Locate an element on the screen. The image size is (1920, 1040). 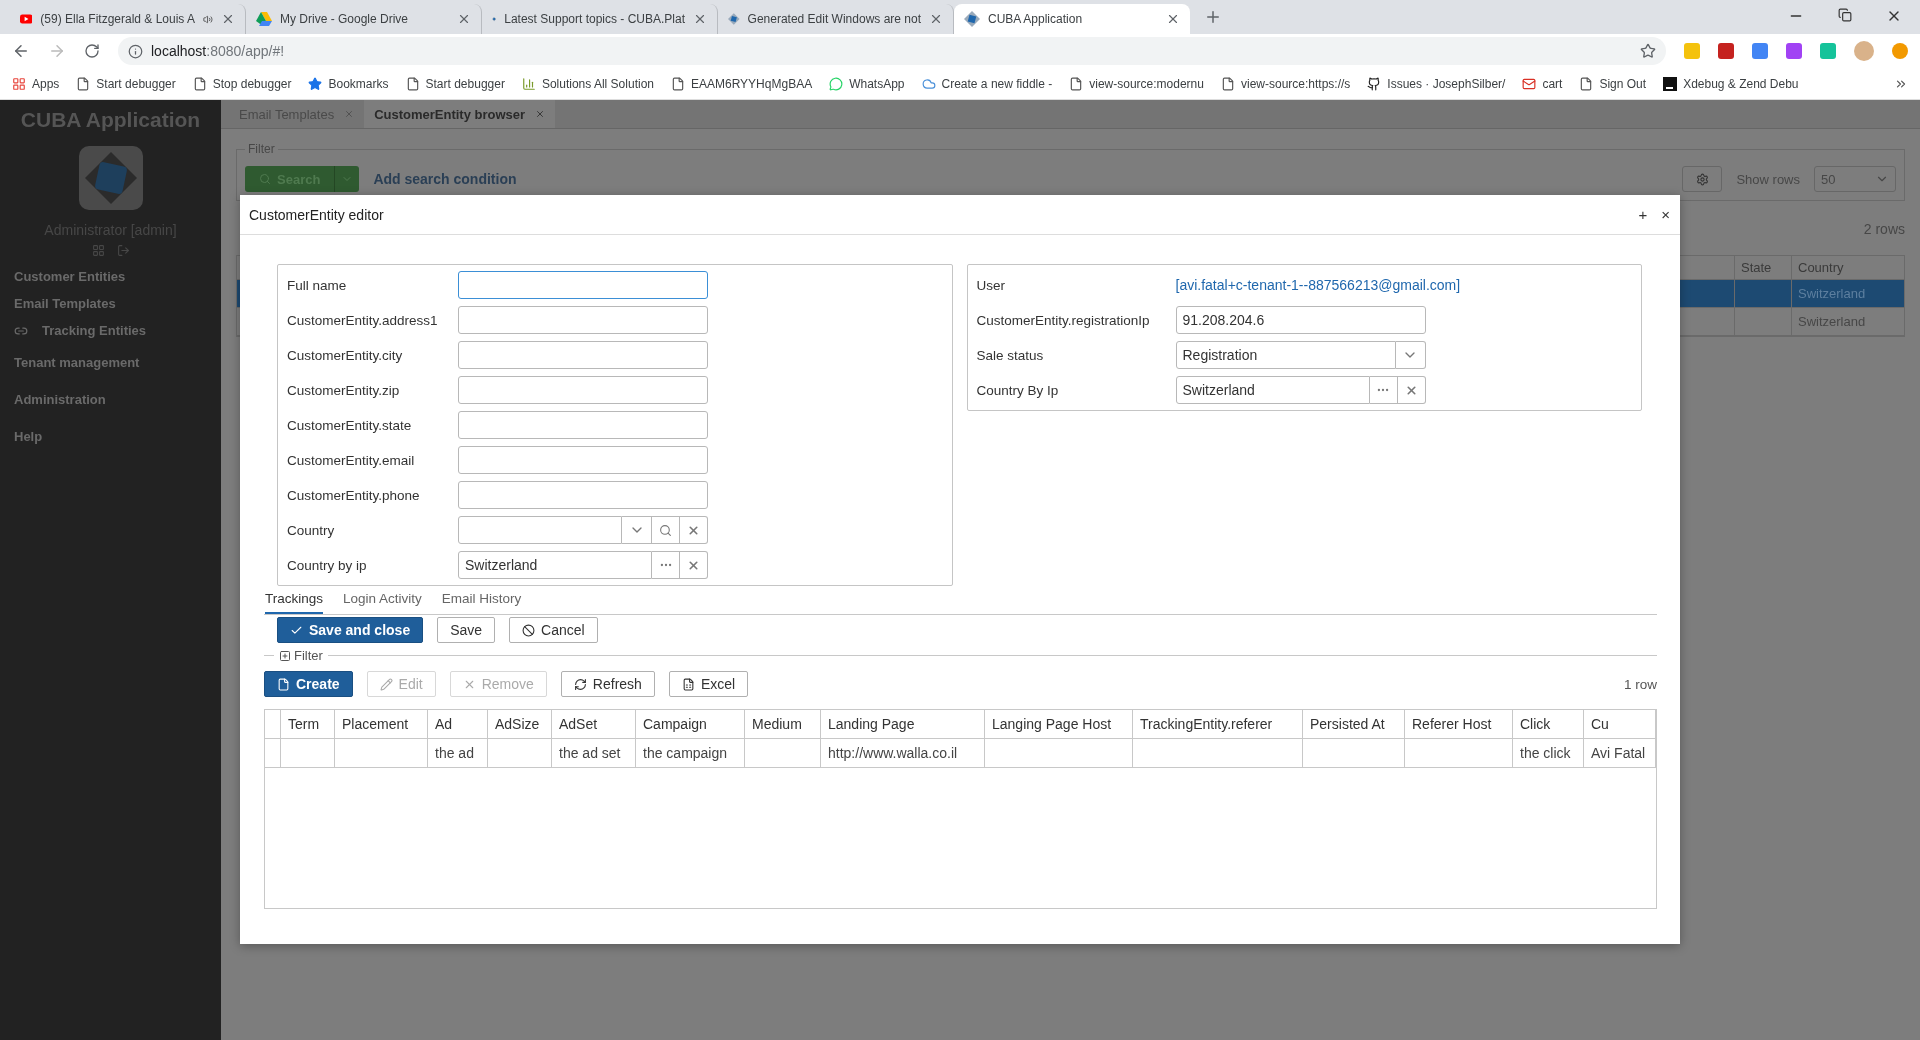
lookup-field is located at coordinates (540, 530).